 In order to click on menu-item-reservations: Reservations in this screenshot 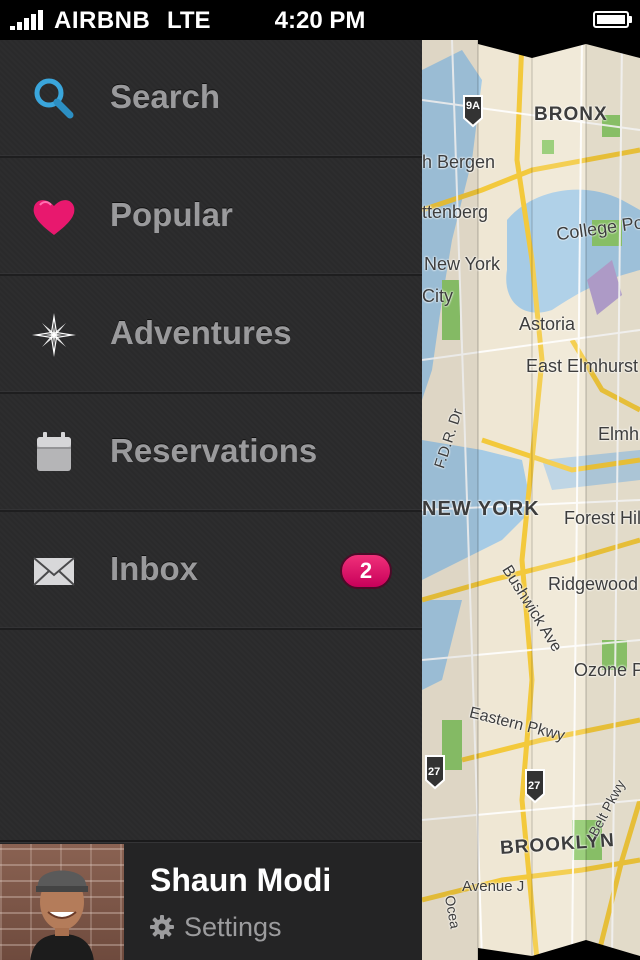, I will do `click(211, 453)`.